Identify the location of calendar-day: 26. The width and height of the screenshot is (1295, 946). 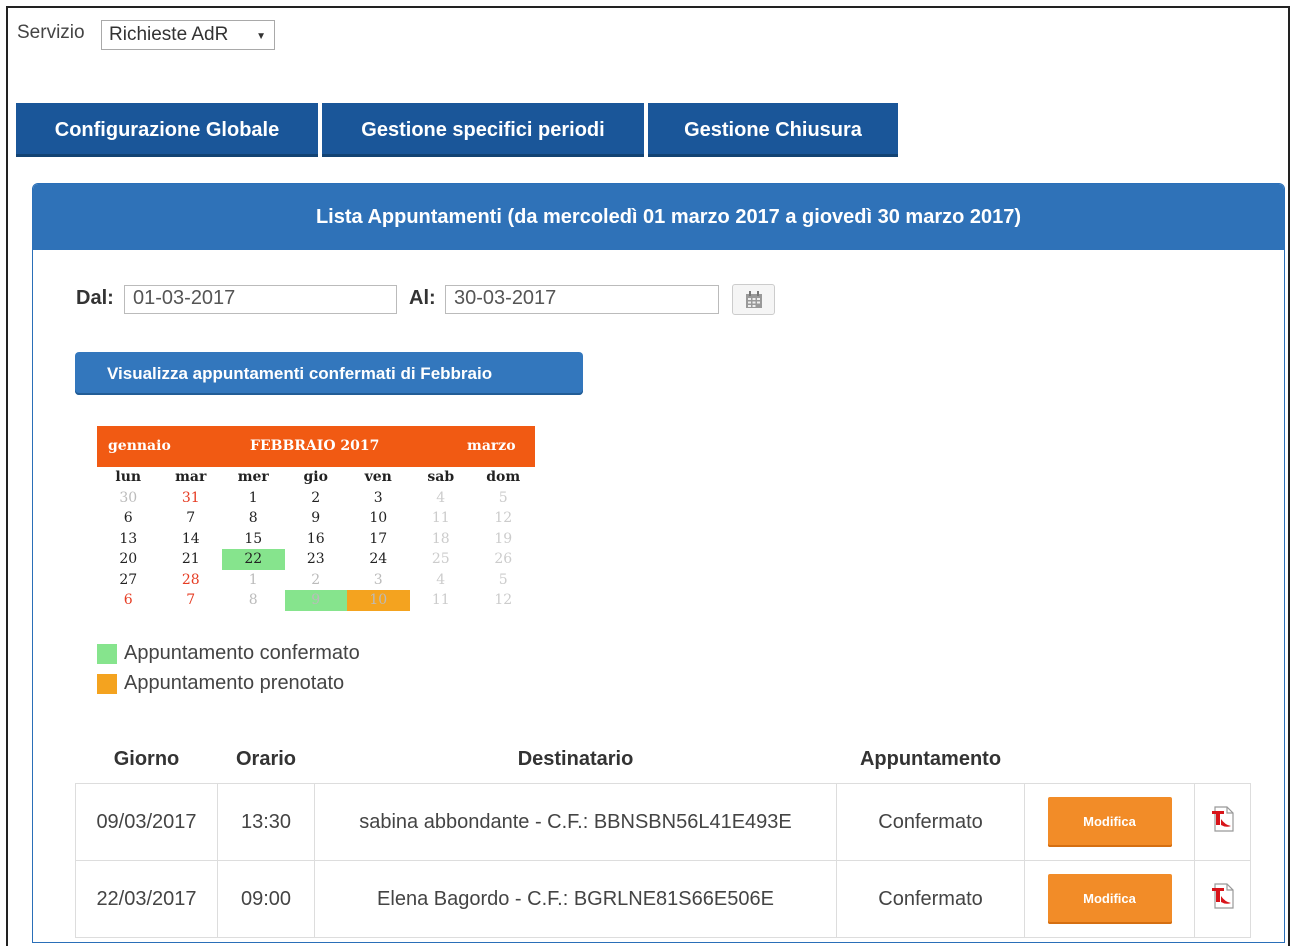
(503, 559).